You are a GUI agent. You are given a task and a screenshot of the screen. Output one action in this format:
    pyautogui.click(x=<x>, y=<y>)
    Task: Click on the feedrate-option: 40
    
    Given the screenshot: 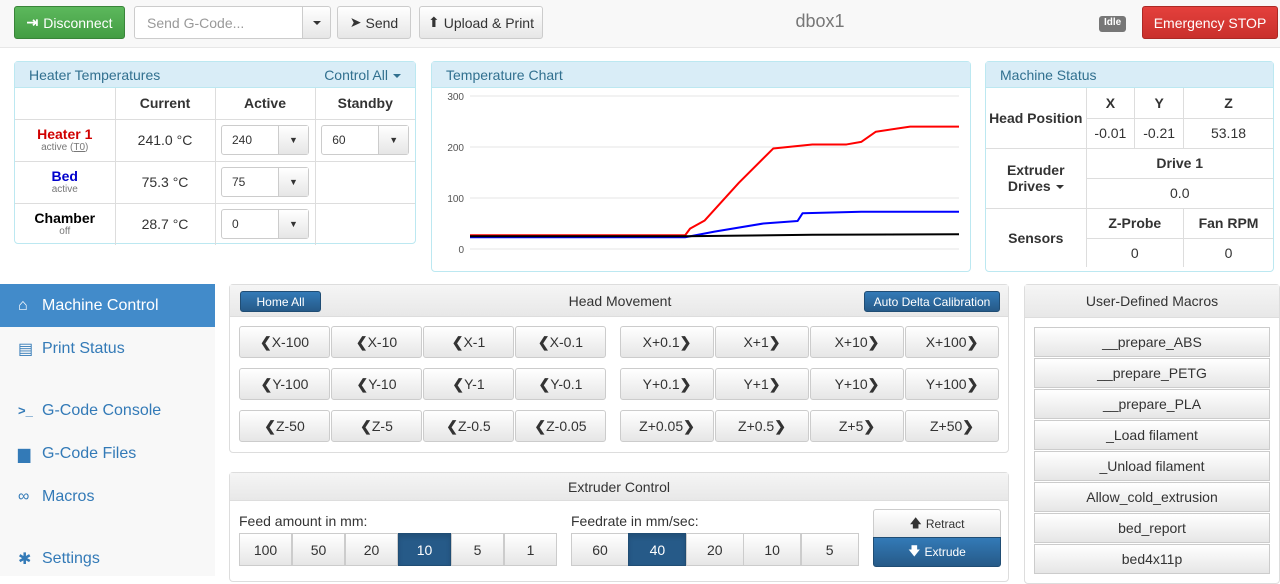 What is the action you would take?
    pyautogui.click(x=657, y=549)
    